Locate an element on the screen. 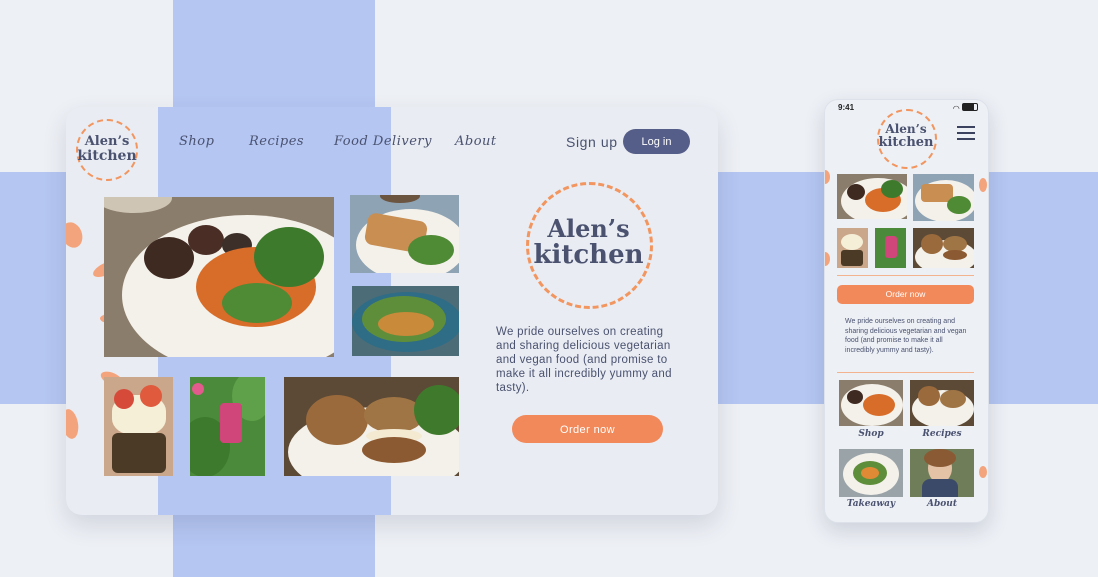  hamburger-menu-icon is located at coordinates (966, 133).